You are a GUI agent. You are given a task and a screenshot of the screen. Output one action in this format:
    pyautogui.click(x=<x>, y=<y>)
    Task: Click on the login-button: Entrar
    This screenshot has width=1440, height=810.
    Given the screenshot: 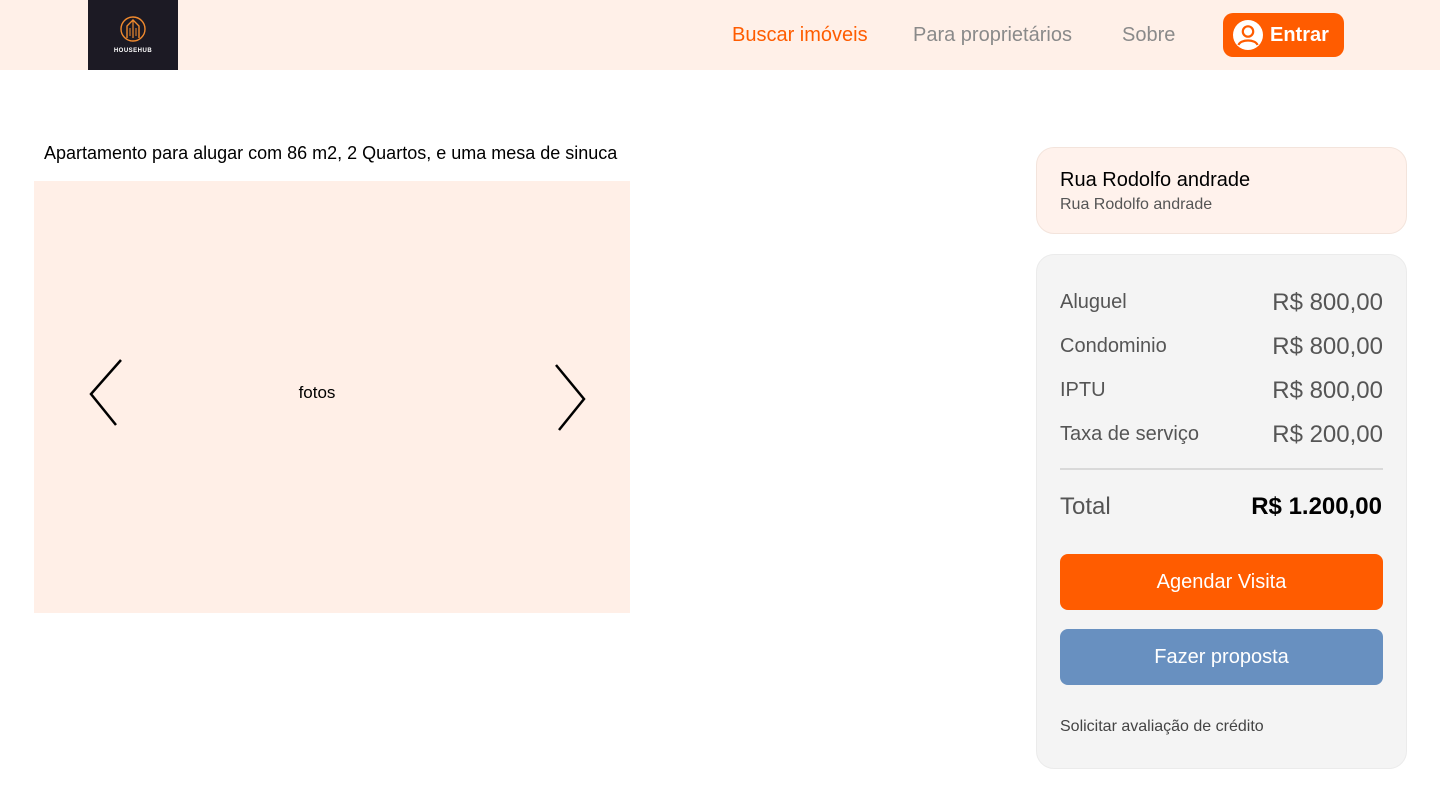 What is the action you would take?
    pyautogui.click(x=1283, y=35)
    